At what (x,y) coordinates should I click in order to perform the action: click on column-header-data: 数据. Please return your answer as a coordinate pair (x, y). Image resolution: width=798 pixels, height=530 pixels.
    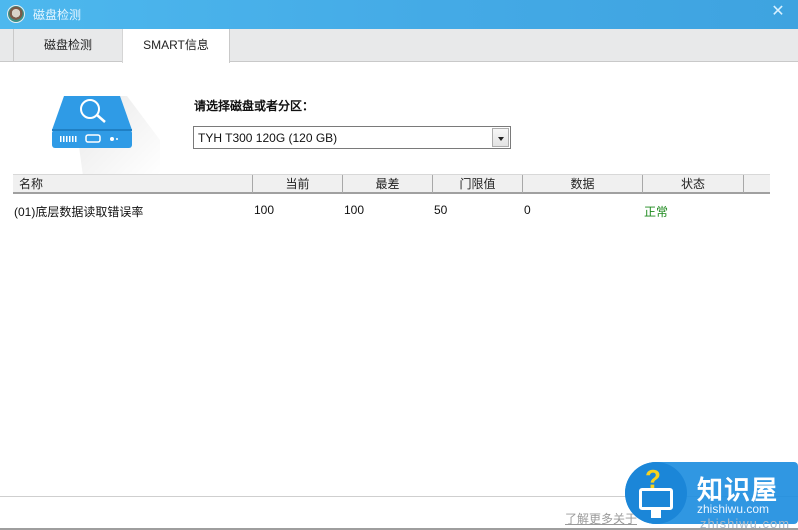
    Looking at the image, I should click on (583, 184).